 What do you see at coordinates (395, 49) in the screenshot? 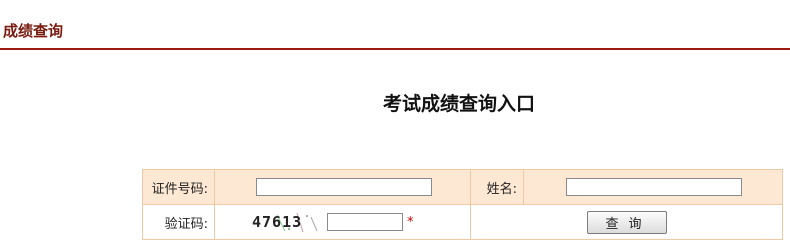
I see `header-divider` at bounding box center [395, 49].